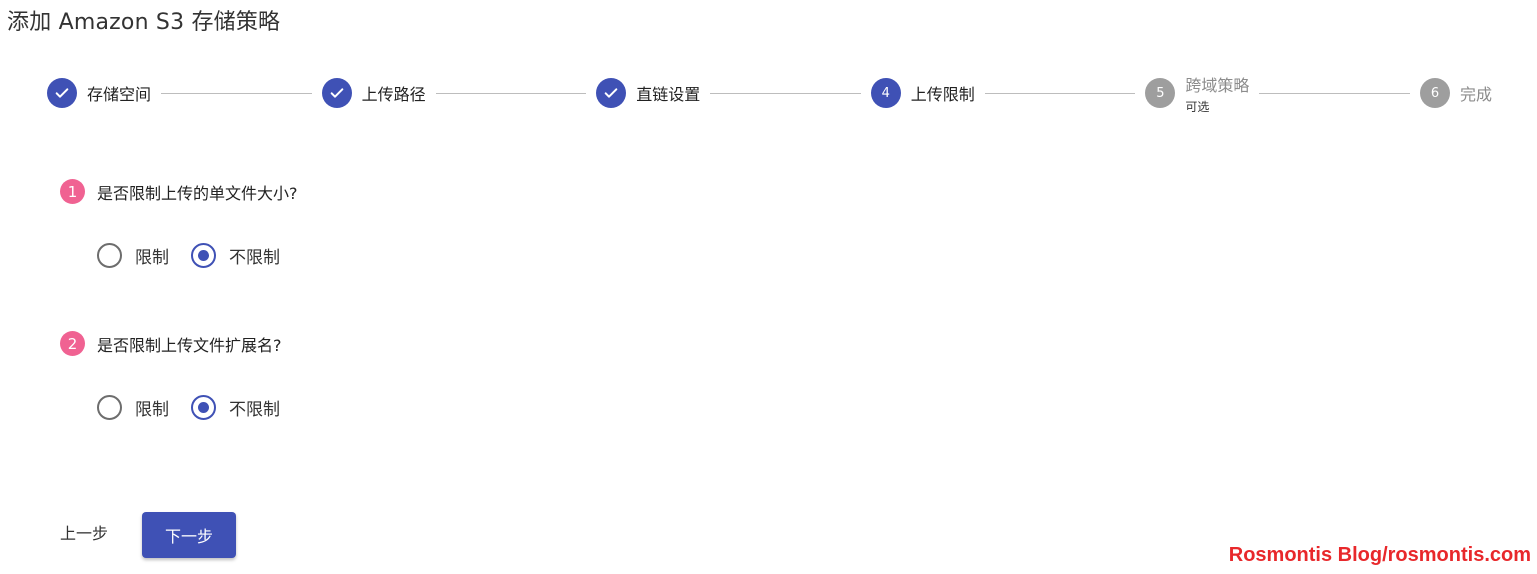 The height and width of the screenshot is (574, 1537). I want to click on question-file-size: 1 是否限制上传的单文件大小?, so click(179, 191).